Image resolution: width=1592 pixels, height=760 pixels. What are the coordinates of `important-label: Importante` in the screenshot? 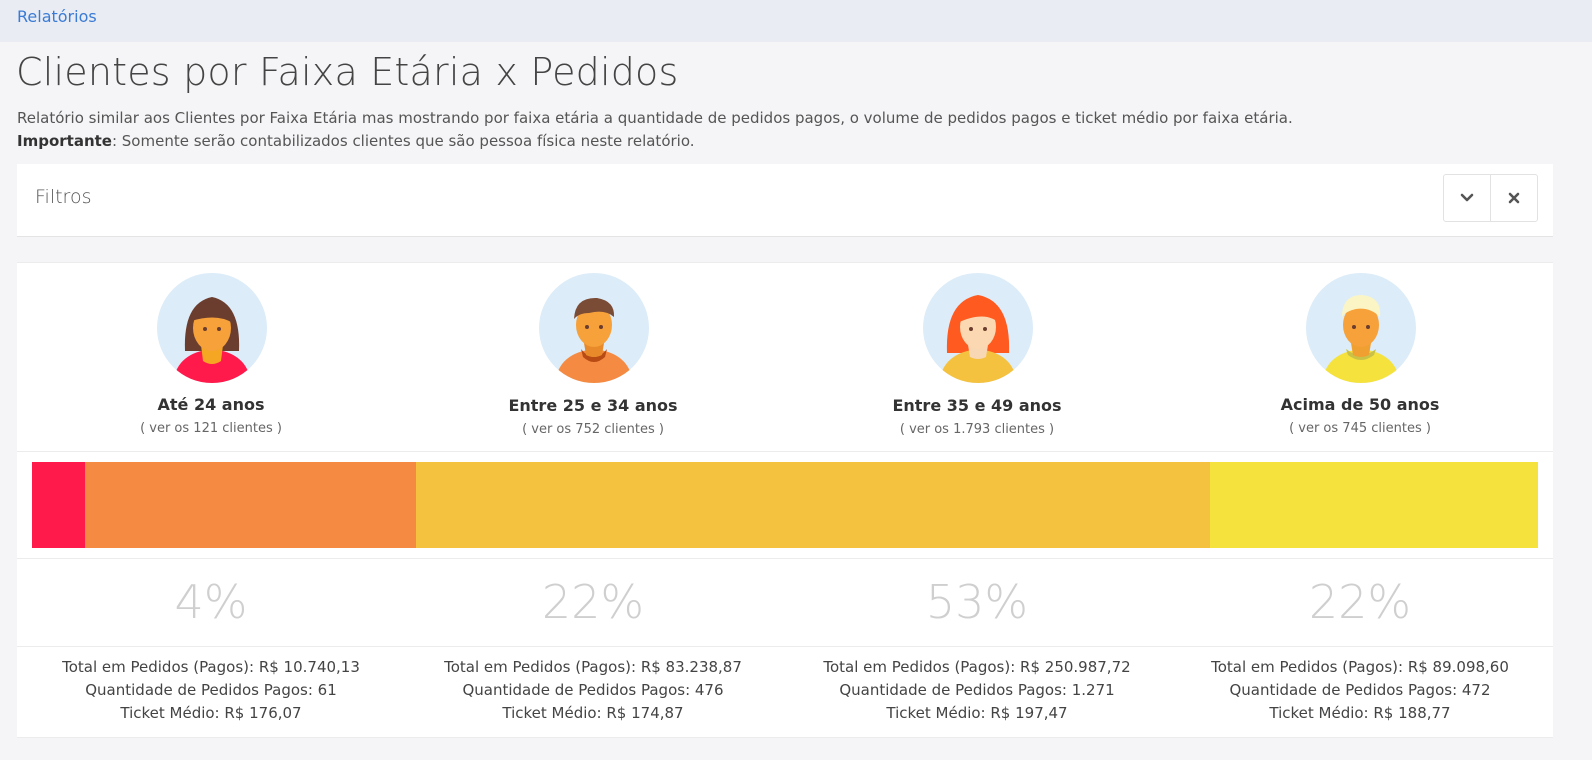 It's located at (64, 141).